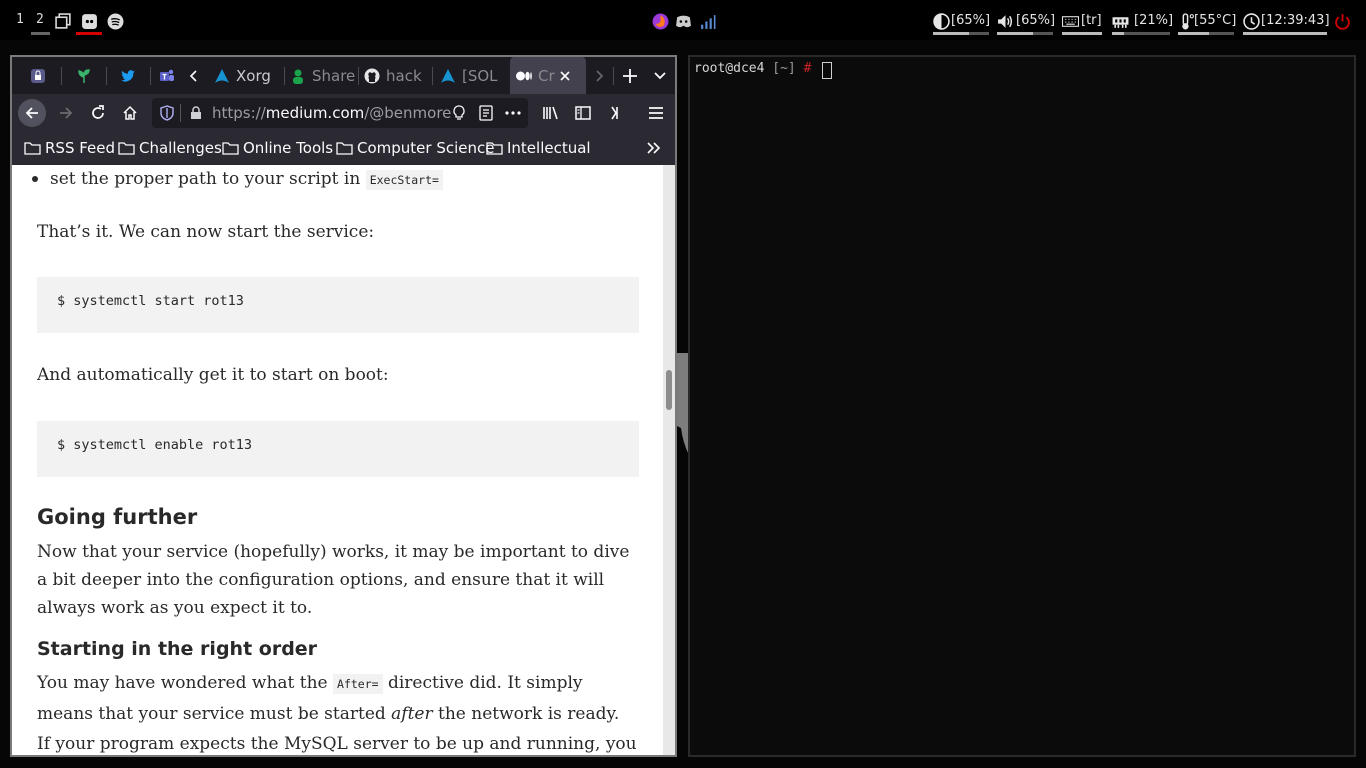 The height and width of the screenshot is (768, 1366). I want to click on bullet, so click(35, 179).